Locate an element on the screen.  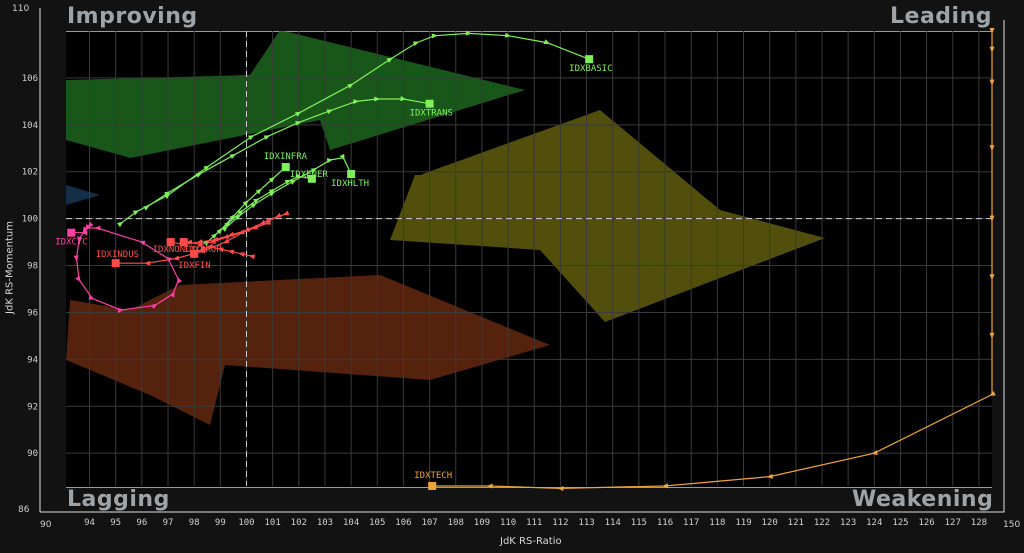
series-label: IDXINDUS is located at coordinates (117, 255).